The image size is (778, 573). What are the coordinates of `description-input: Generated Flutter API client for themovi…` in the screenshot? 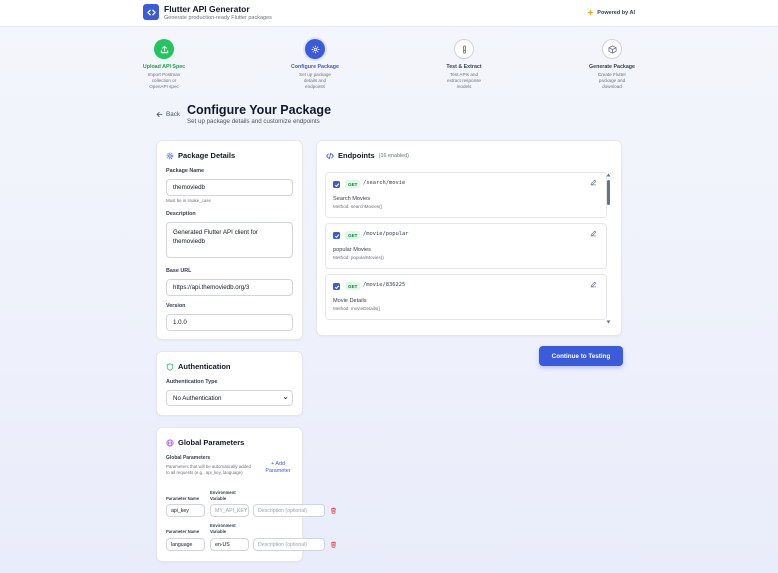 It's located at (229, 240).